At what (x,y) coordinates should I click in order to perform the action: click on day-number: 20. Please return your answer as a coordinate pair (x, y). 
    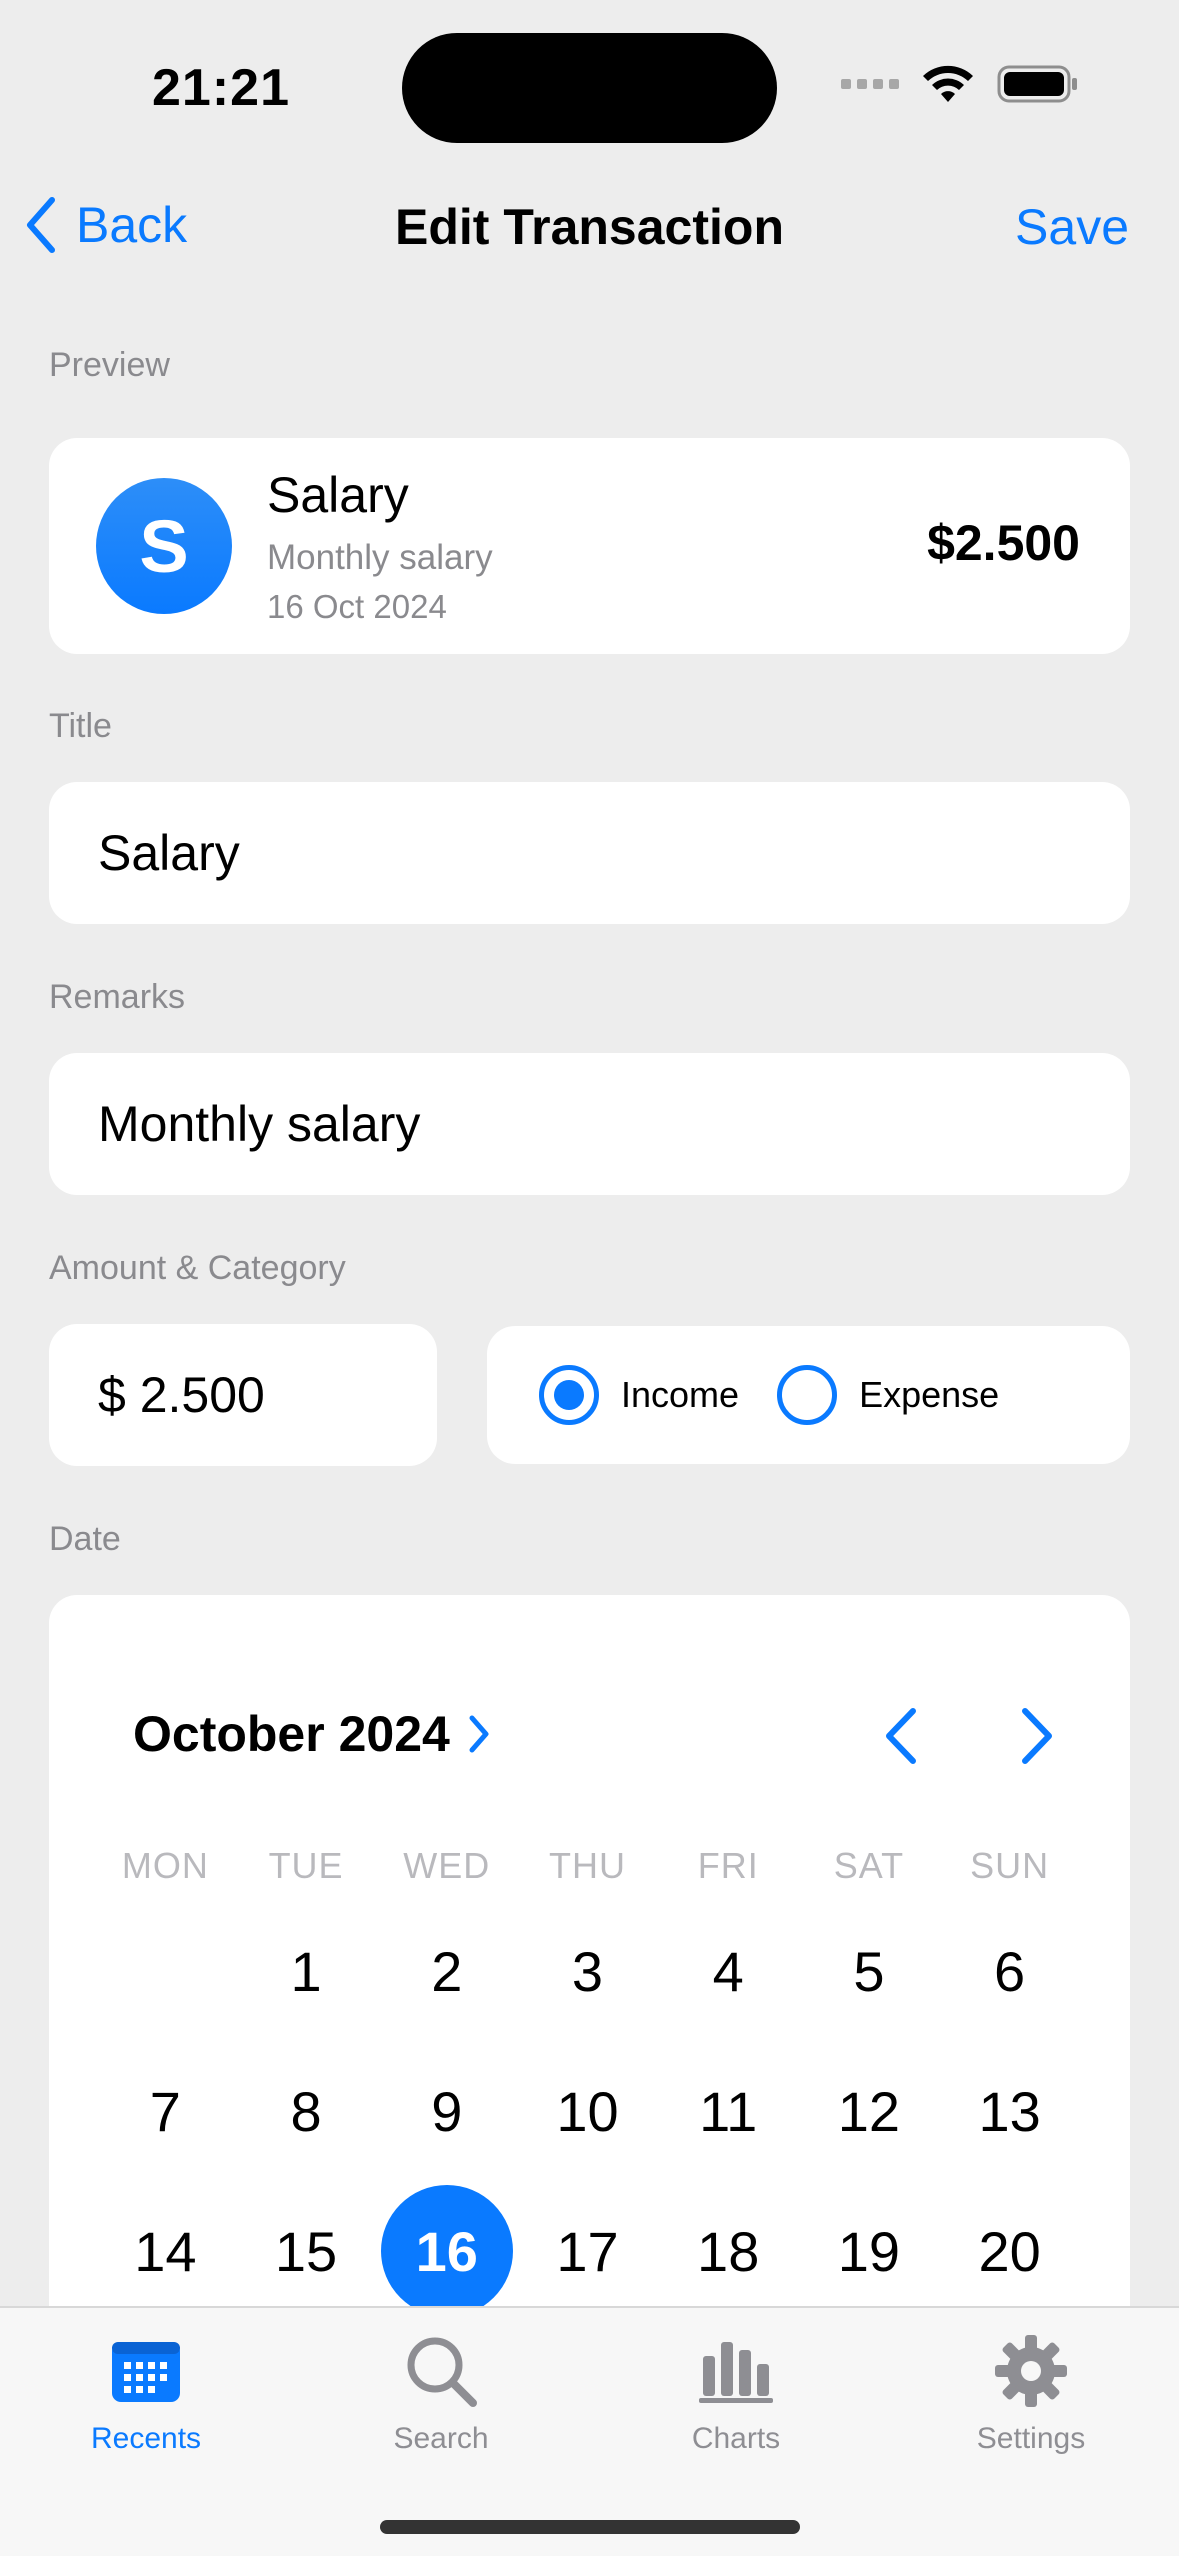
    Looking at the image, I should click on (1009, 2251).